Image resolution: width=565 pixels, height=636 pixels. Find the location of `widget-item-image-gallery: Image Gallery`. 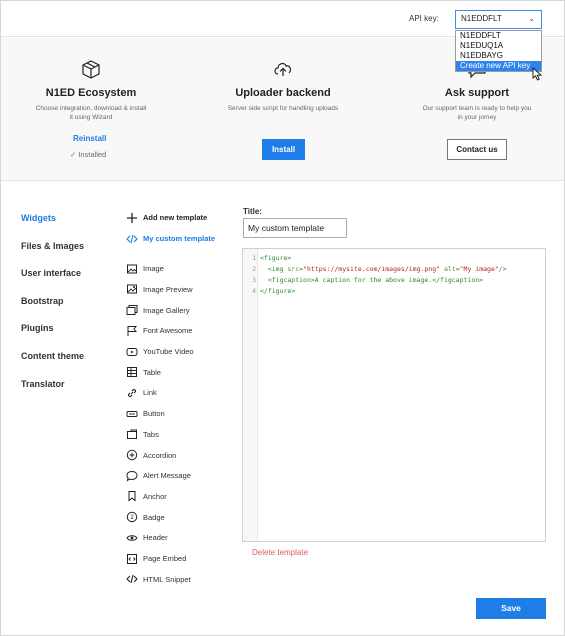

widget-item-image-gallery: Image Gallery is located at coordinates (158, 308).